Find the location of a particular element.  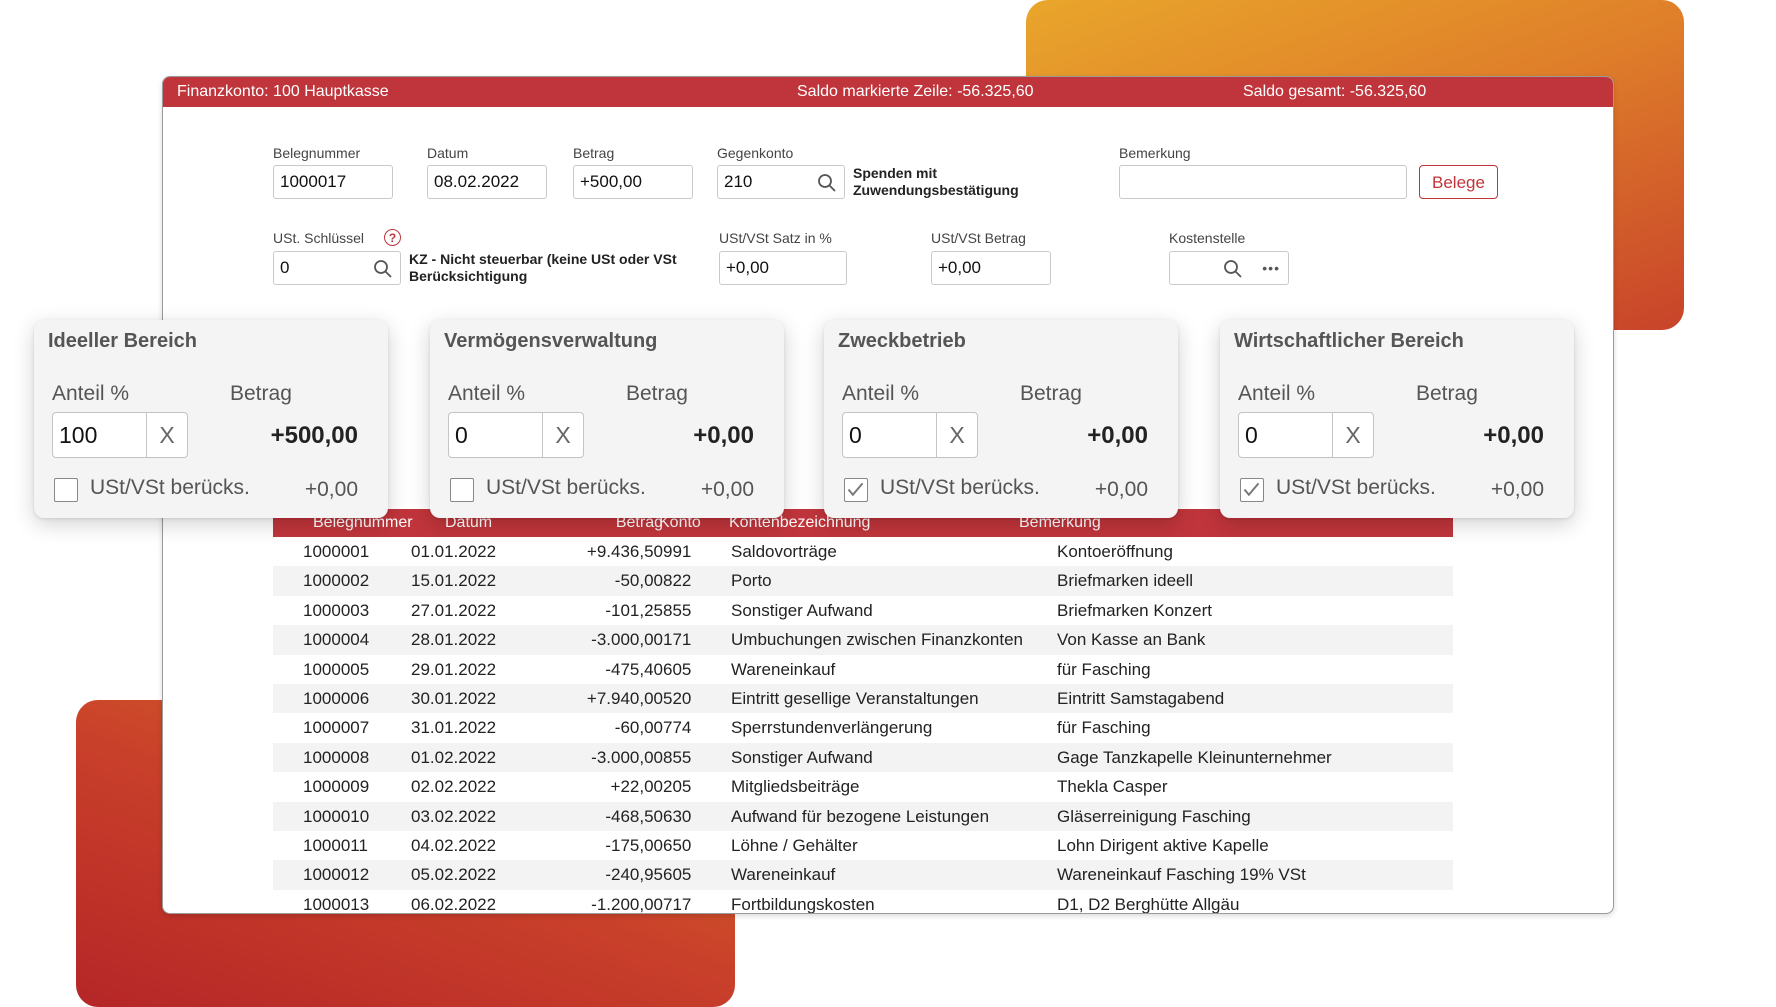

cell-bemerkung: Von Kasse an Bank is located at coordinates (1131, 640).